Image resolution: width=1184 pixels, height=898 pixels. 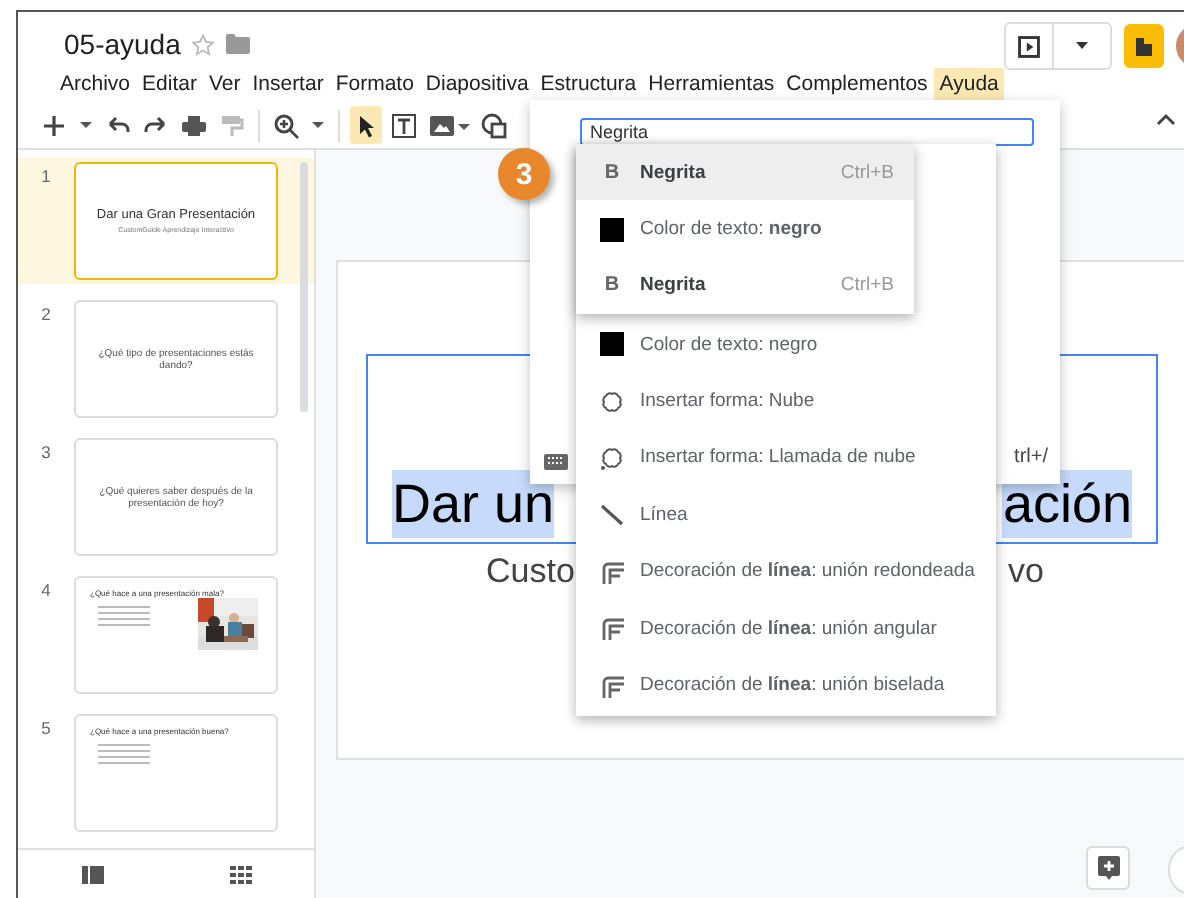 I want to click on slide-subtitle: vo, so click(x=1026, y=572).